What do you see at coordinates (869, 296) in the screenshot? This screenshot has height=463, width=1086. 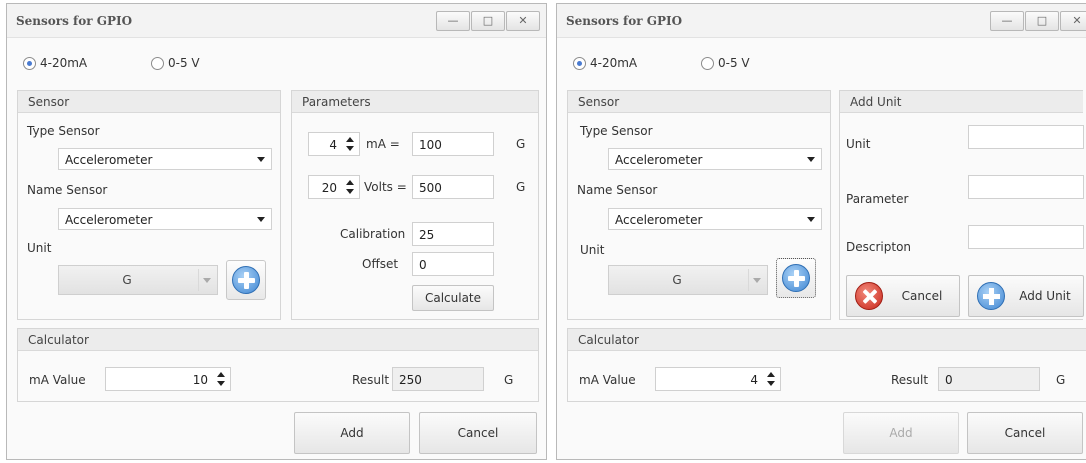 I see `cancel-circle-icon` at bounding box center [869, 296].